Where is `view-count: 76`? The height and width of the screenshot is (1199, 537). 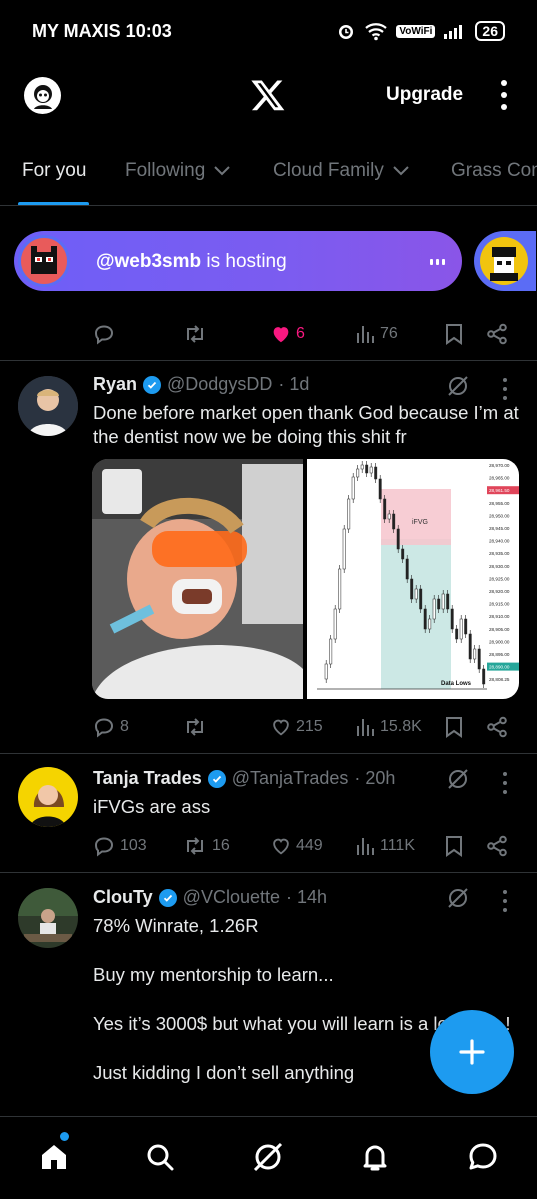
view-count: 76 is located at coordinates (389, 333).